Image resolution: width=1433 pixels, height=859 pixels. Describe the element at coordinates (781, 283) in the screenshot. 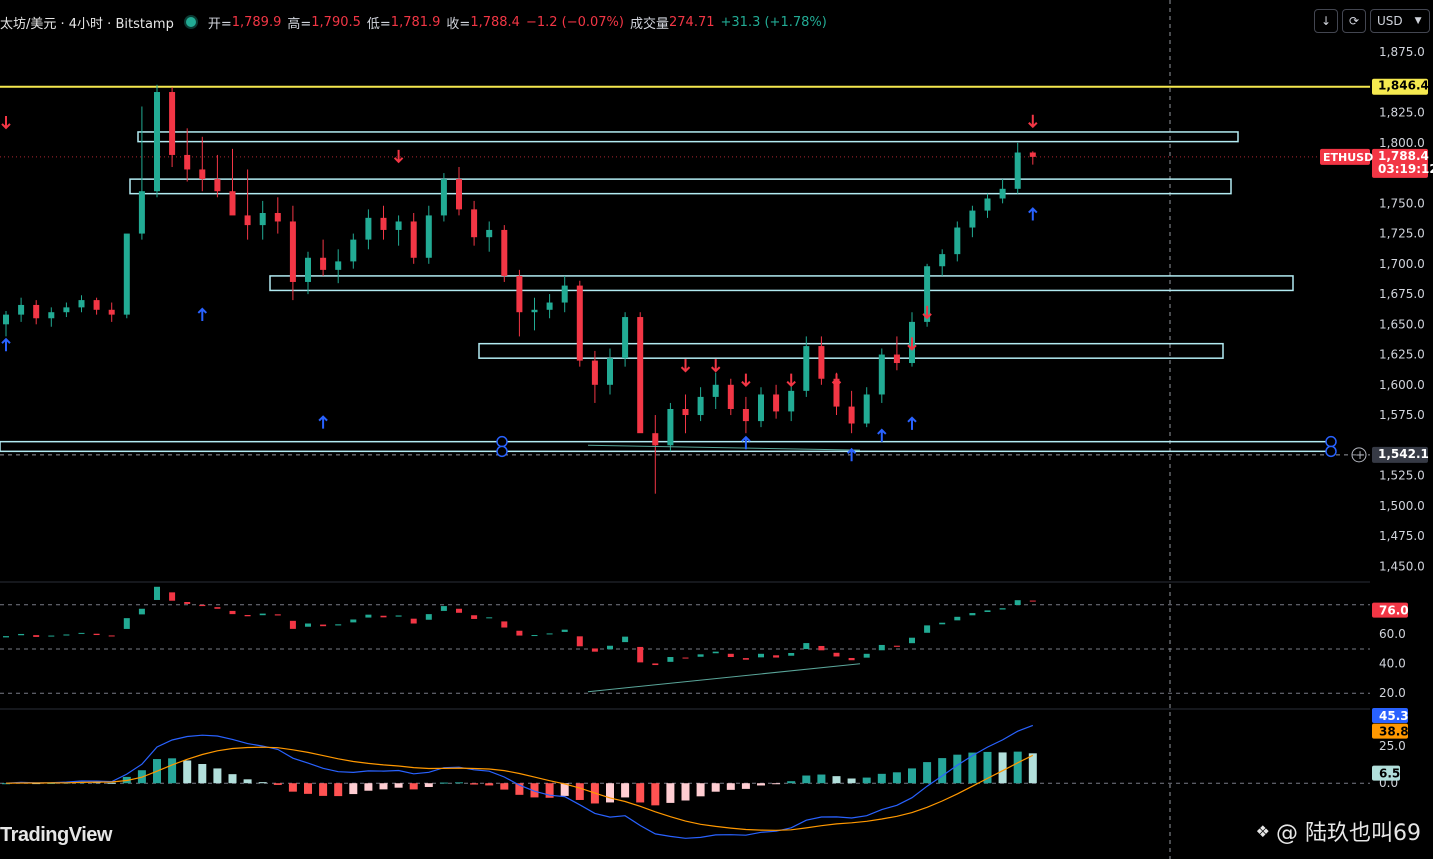

I see `support-resistance-zone` at that location.